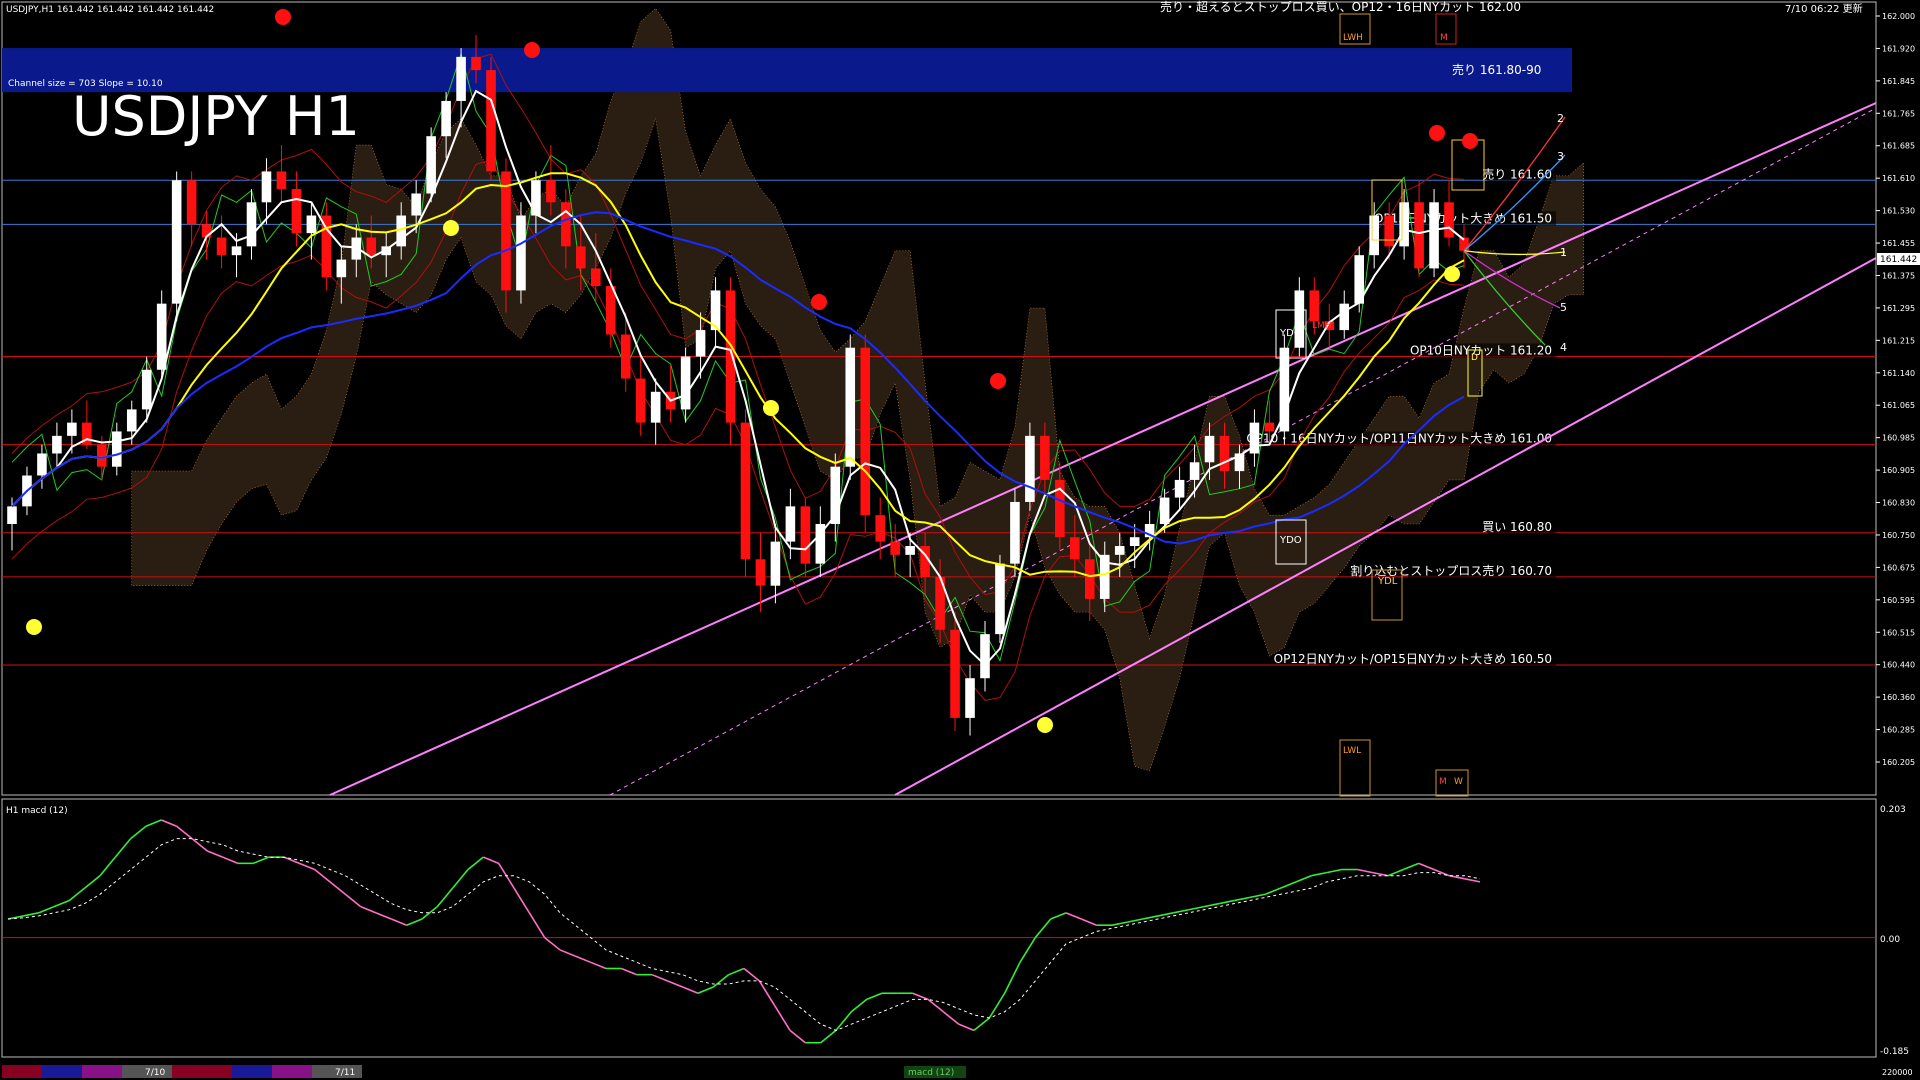 This screenshot has width=1920, height=1080. Describe the element at coordinates (1898, 600) in the screenshot. I see `price-tick-label: 160.595` at that location.